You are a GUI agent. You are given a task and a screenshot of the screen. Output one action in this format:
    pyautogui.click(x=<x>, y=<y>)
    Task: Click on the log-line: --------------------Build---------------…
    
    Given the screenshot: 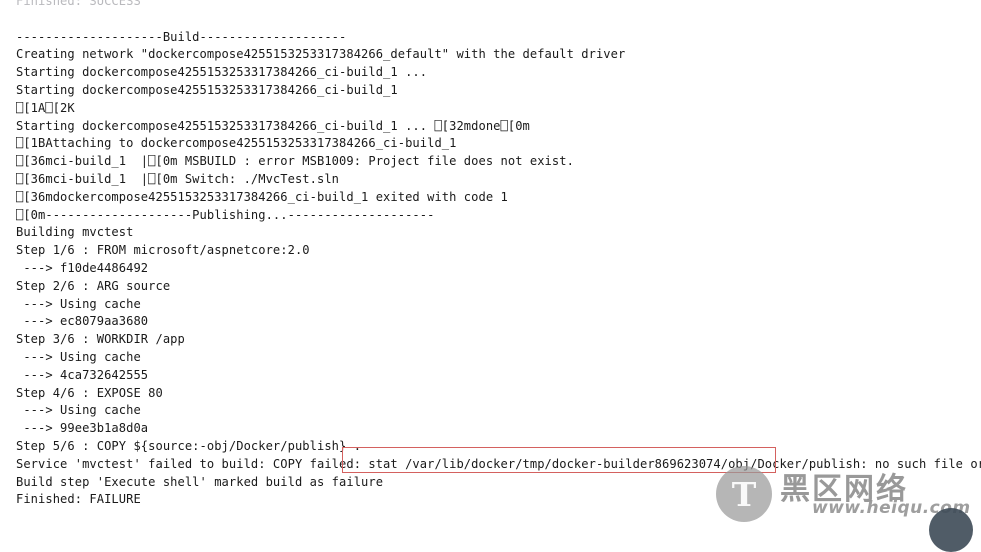 What is the action you would take?
    pyautogui.click(x=181, y=36)
    